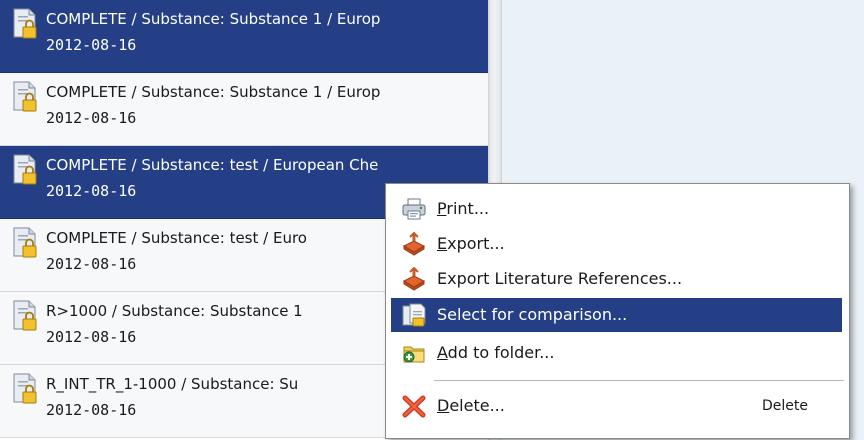 This screenshot has width=864, height=440. Describe the element at coordinates (414, 353) in the screenshot. I see `add-to-folder-icon` at that location.